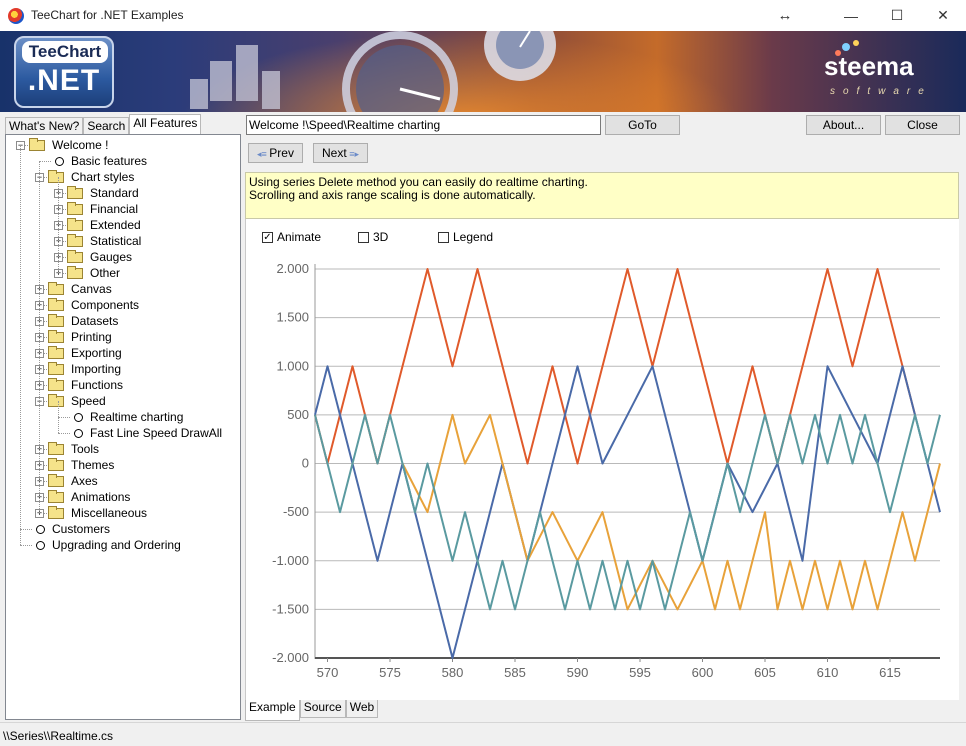  Describe the element at coordinates (443, 237) in the screenshot. I see `legend-checkbox` at that location.